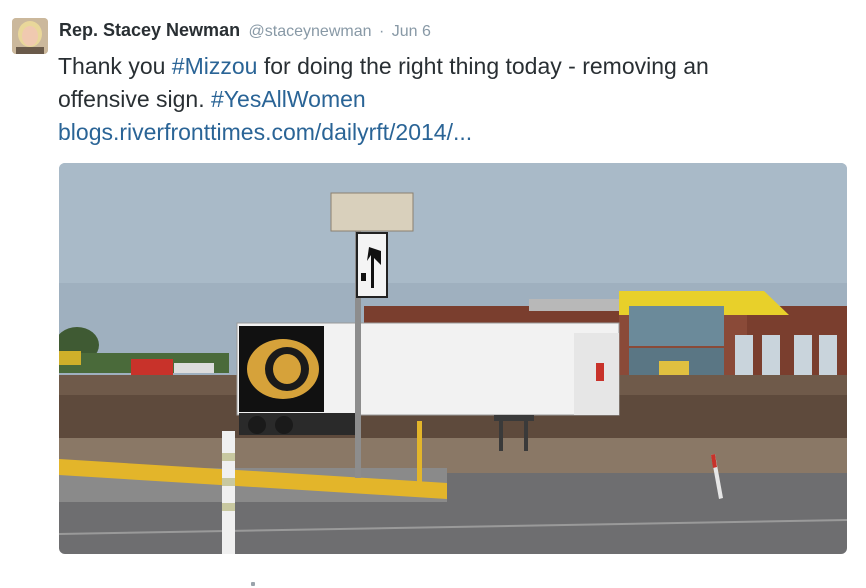  What do you see at coordinates (215, 66) in the screenshot?
I see `hashtag-mizzou: #Mizzou` at bounding box center [215, 66].